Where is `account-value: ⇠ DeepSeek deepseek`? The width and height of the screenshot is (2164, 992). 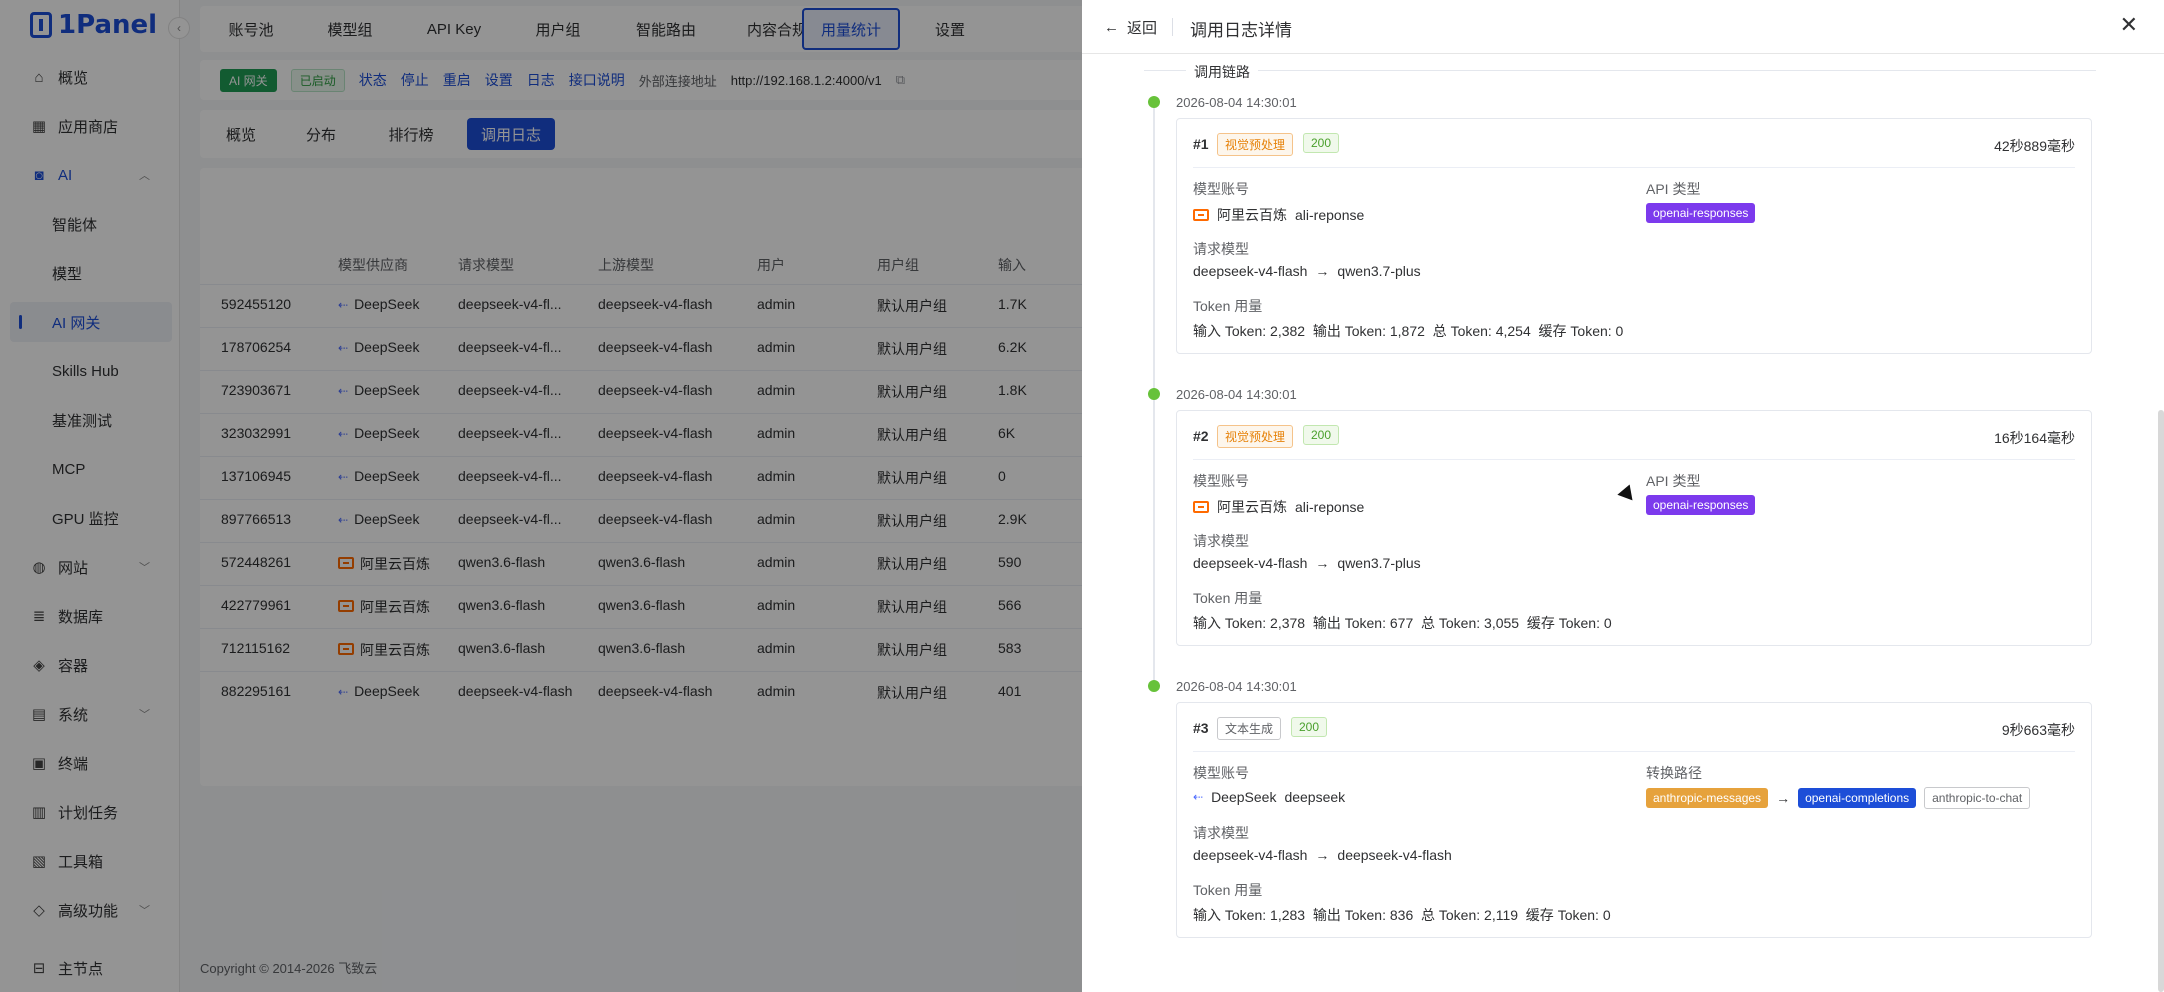
account-value: ⇠ DeepSeek deepseek is located at coordinates (1269, 797).